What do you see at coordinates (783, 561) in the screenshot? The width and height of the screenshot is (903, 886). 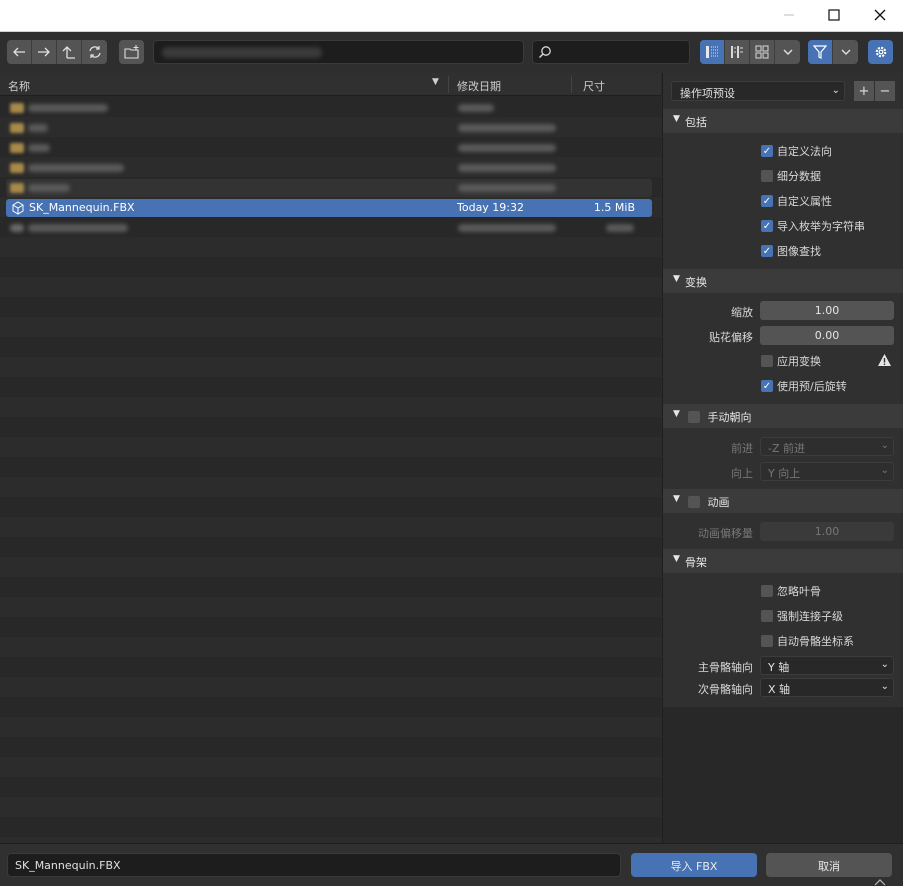 I see `section-armature-header: ▼ 骨架` at bounding box center [783, 561].